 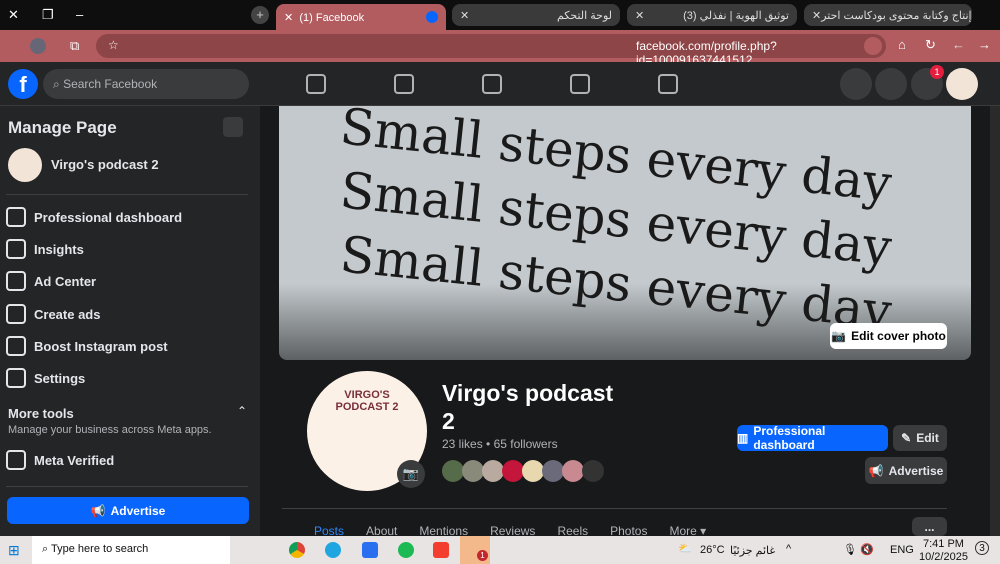 What do you see at coordinates (370, 550) in the screenshot?
I see `roblox-icon` at bounding box center [370, 550].